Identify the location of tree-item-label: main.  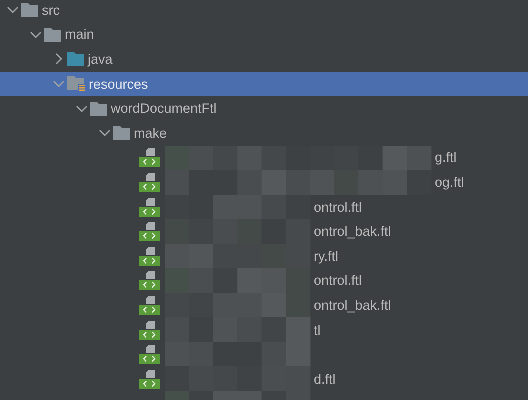
(79, 34).